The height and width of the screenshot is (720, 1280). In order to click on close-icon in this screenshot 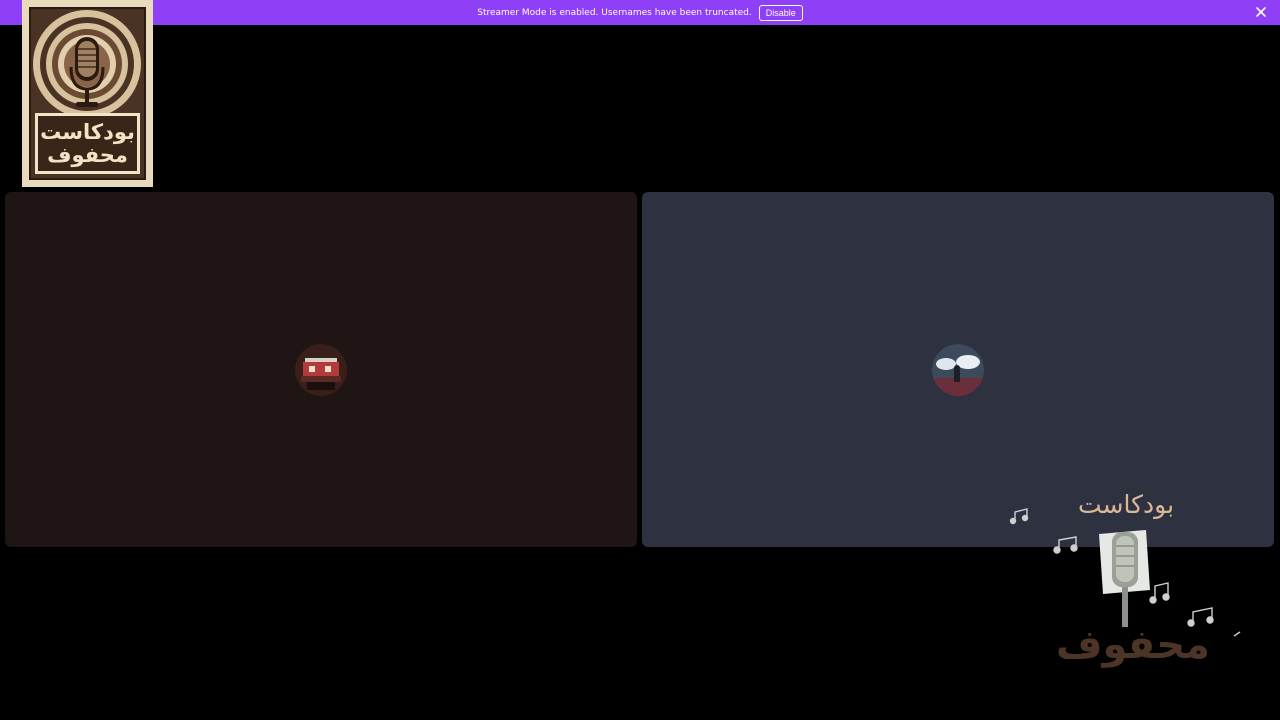, I will do `click(1261, 12)`.